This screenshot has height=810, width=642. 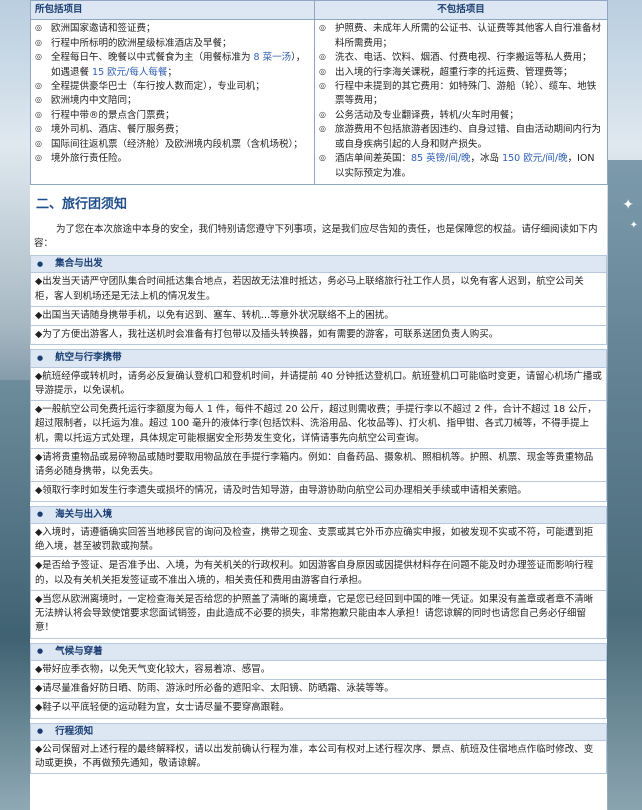 I want to click on list-item-text: 行程中未提到的其它费用：如特殊门、游船（轮）、缆车、地铁票等费用；, so click(x=469, y=94).